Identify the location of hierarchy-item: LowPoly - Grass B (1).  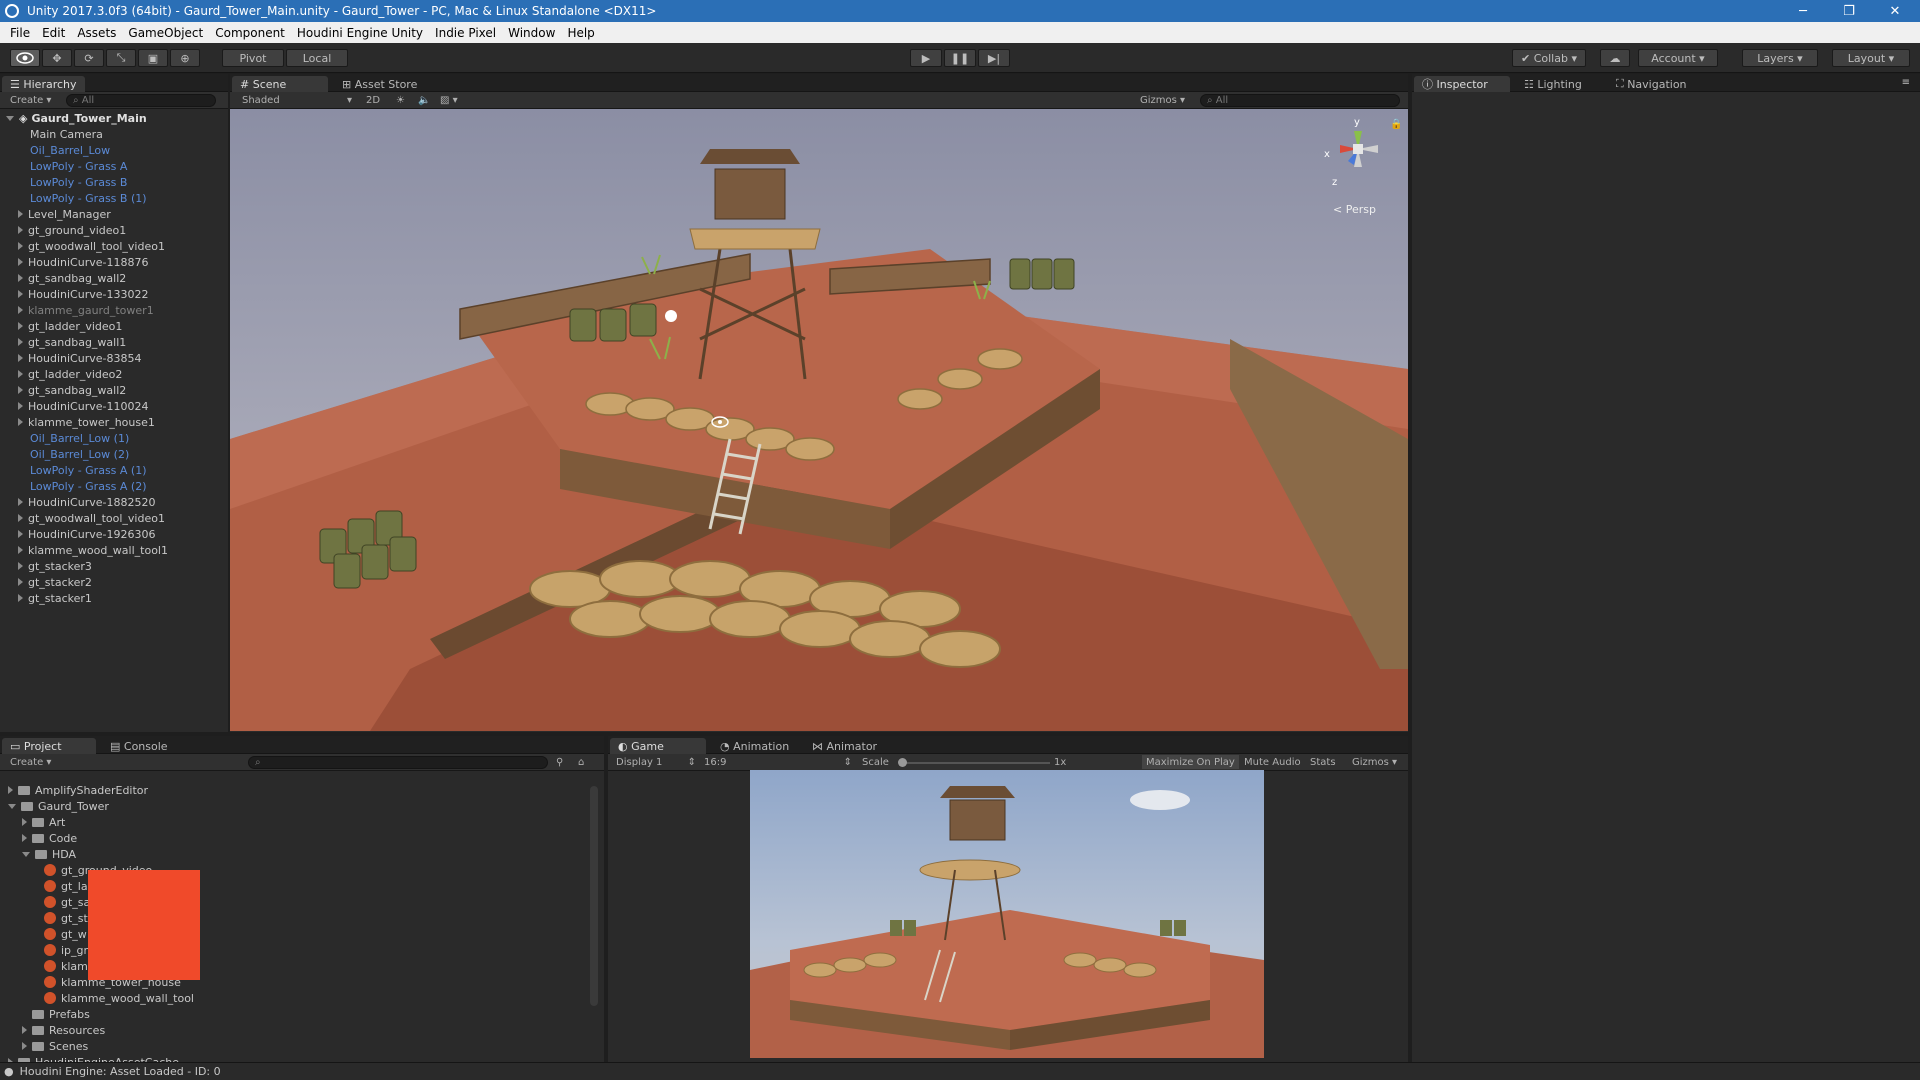
(88, 198).